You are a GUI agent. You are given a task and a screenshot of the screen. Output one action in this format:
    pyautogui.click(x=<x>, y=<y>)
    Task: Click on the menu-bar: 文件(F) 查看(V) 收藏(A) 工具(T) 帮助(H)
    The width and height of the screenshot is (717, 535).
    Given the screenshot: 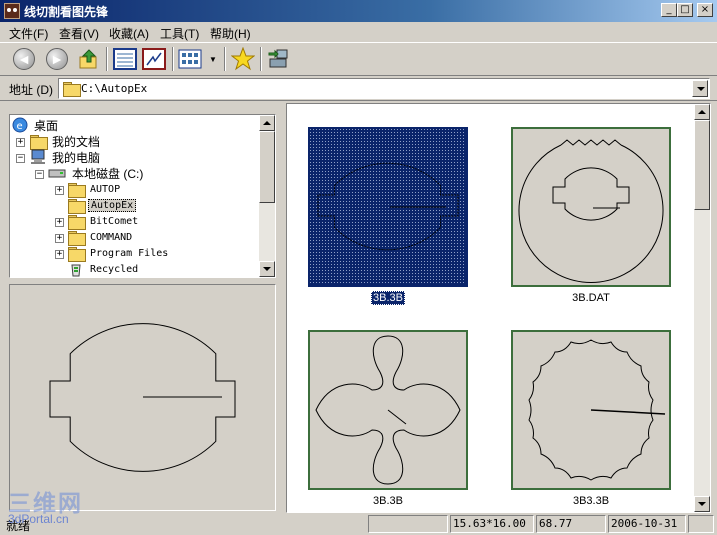 What is the action you would take?
    pyautogui.click(x=358, y=32)
    